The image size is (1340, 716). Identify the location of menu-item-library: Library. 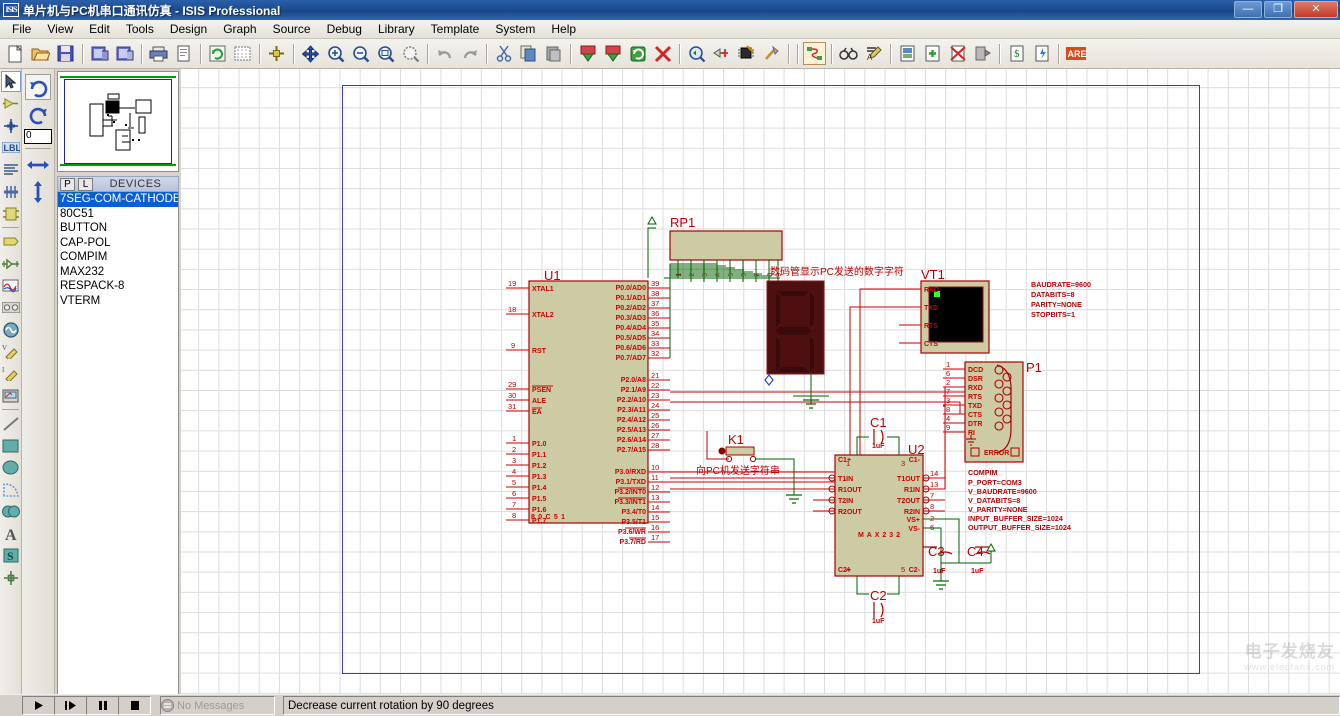
(396, 29).